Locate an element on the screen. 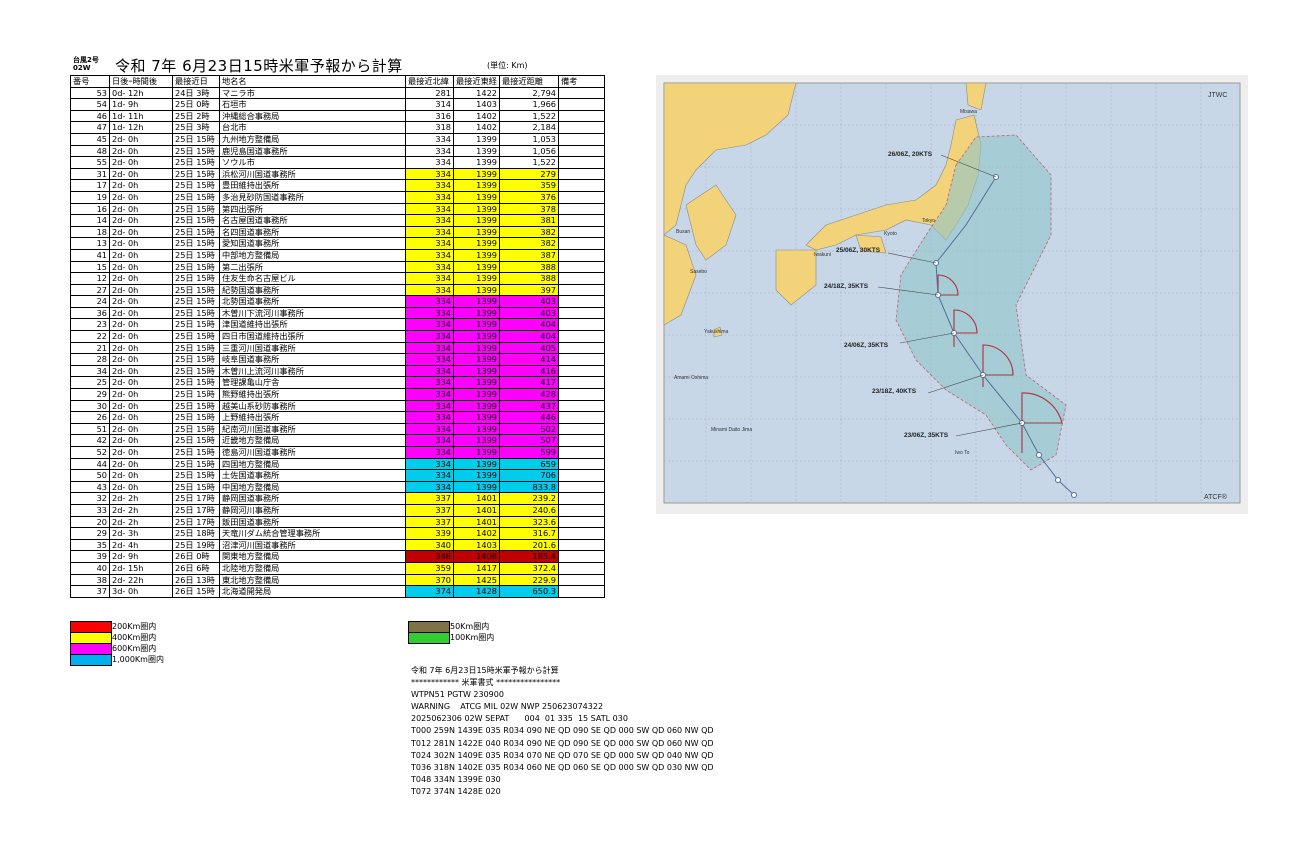 The image size is (1290, 853). row-place-name: 熊野維持出張所 is located at coordinates (312, 394).